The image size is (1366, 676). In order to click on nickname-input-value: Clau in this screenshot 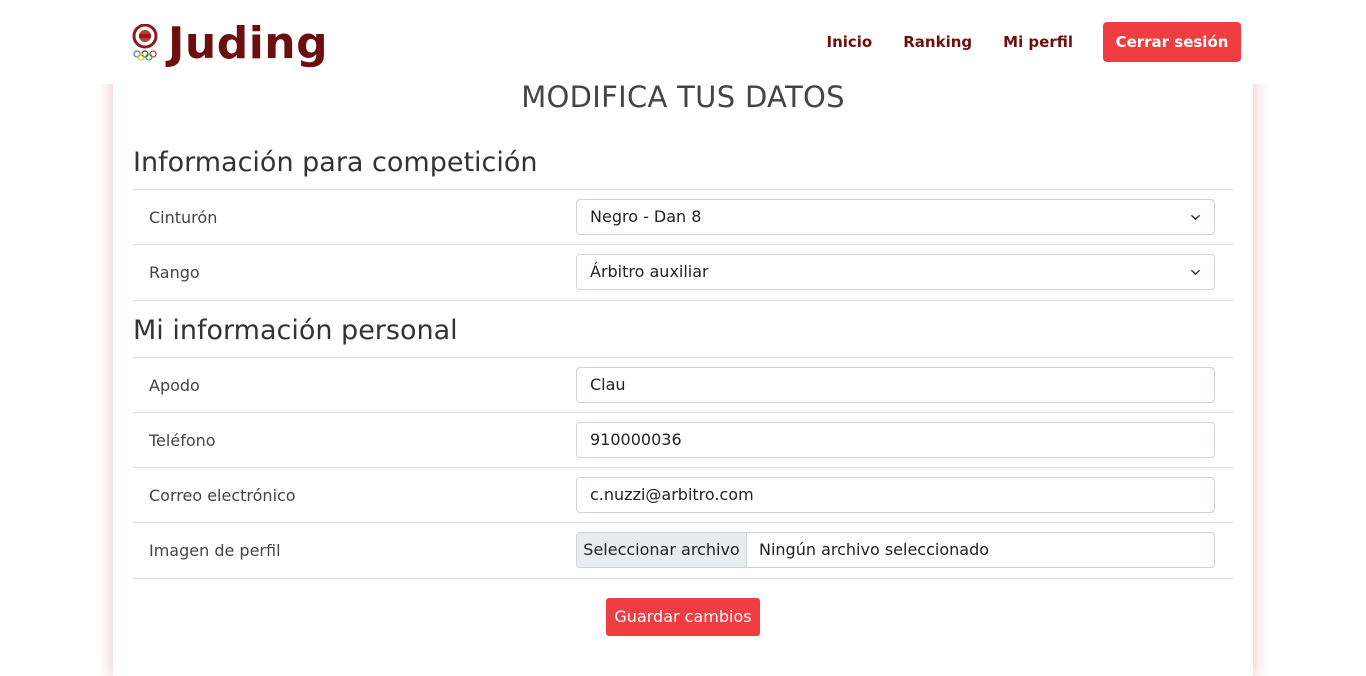, I will do `click(608, 384)`.